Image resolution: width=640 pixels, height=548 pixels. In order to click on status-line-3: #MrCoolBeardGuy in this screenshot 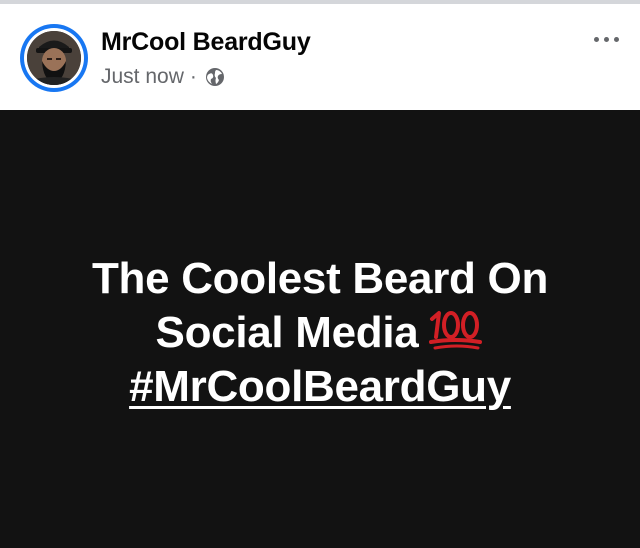, I will do `click(320, 387)`.